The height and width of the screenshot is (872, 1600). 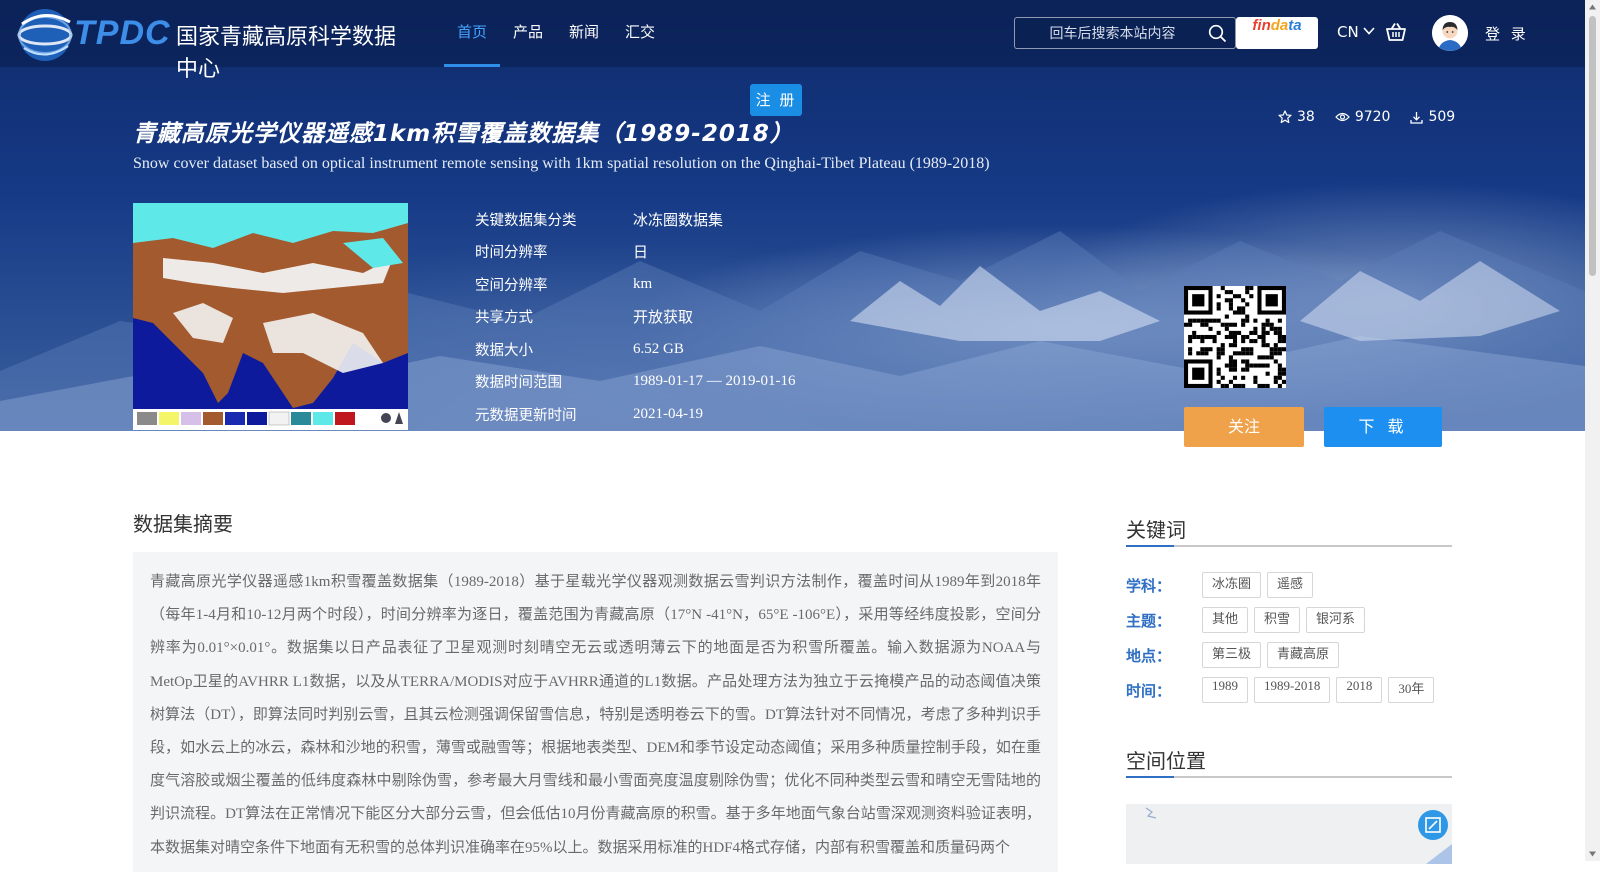 I want to click on location-divider, so click(x=1289, y=777).